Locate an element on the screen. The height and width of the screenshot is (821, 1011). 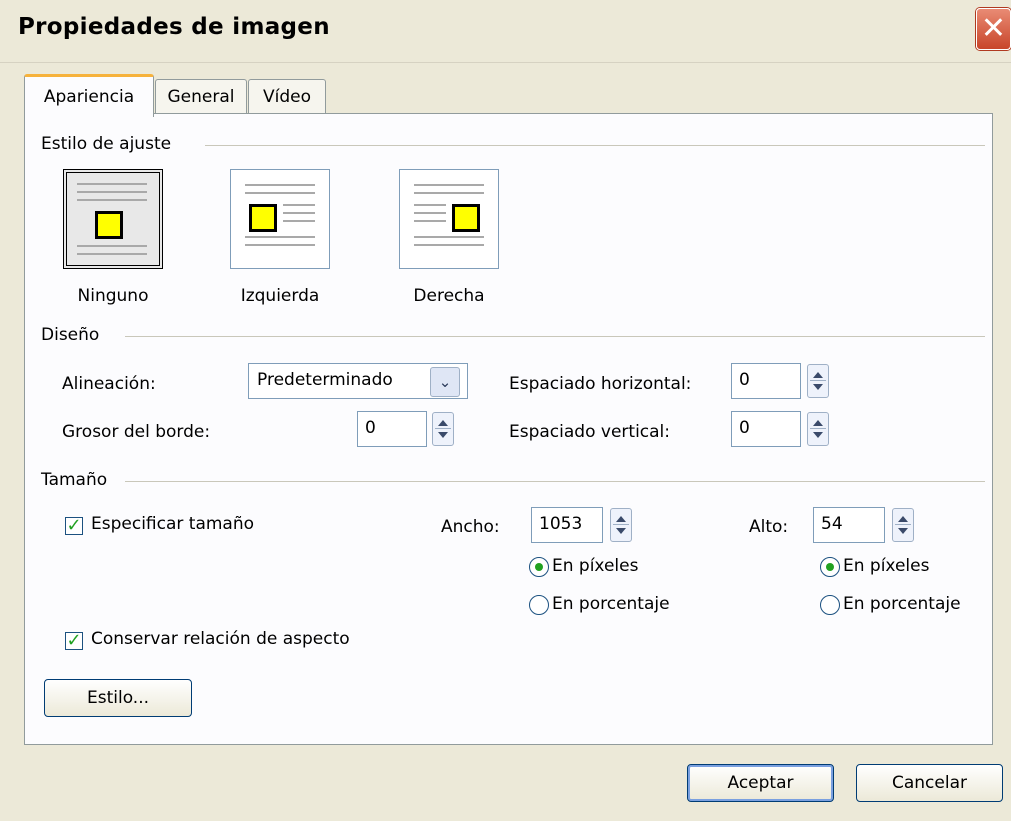
dialog-title: Propiedades de imagen is located at coordinates (174, 27).